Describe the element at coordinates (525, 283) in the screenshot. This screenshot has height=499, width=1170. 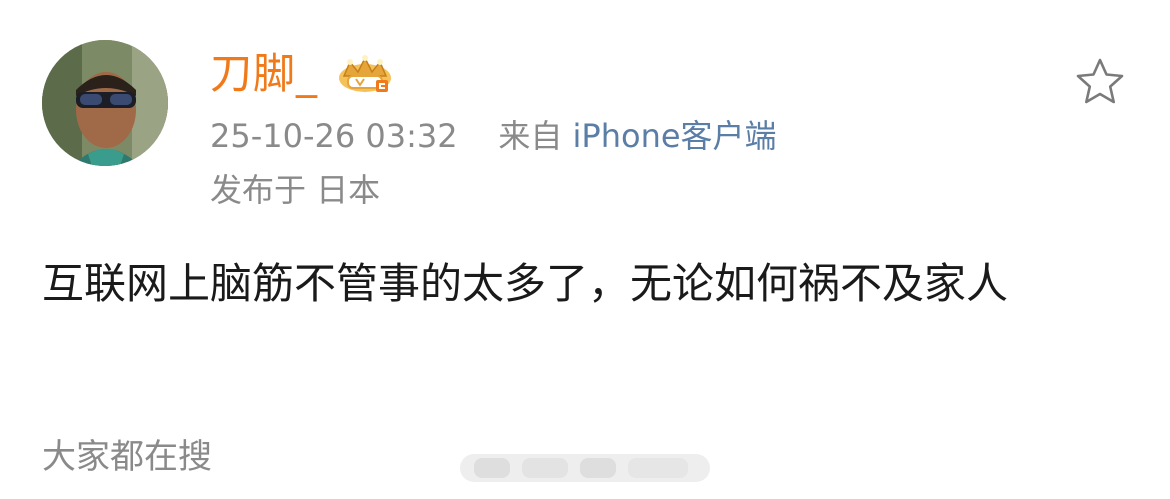
I see `post-content: 互联网上脑筋不管事的太多了，无论如何祸不及家人` at that location.